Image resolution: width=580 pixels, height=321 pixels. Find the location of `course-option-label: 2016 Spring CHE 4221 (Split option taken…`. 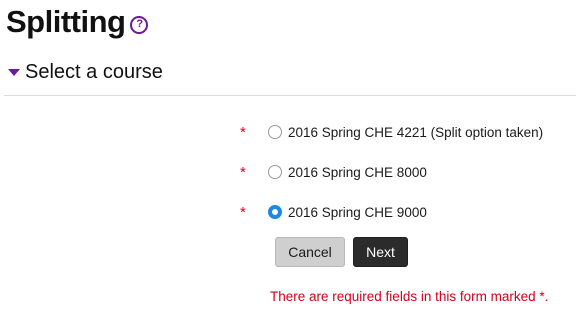

course-option-label: 2016 Spring CHE 4221 (Split option taken… is located at coordinates (415, 132).